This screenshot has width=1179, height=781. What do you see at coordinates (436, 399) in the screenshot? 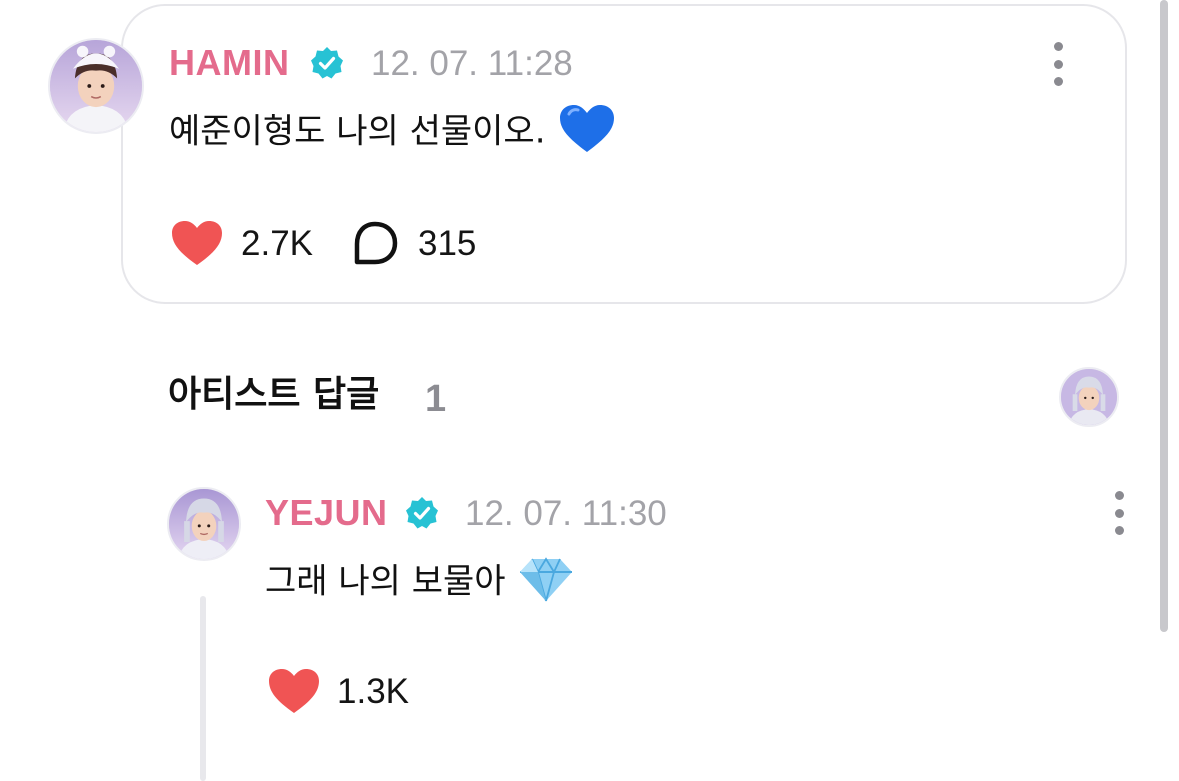
I see `artist-replies-count: 1` at bounding box center [436, 399].